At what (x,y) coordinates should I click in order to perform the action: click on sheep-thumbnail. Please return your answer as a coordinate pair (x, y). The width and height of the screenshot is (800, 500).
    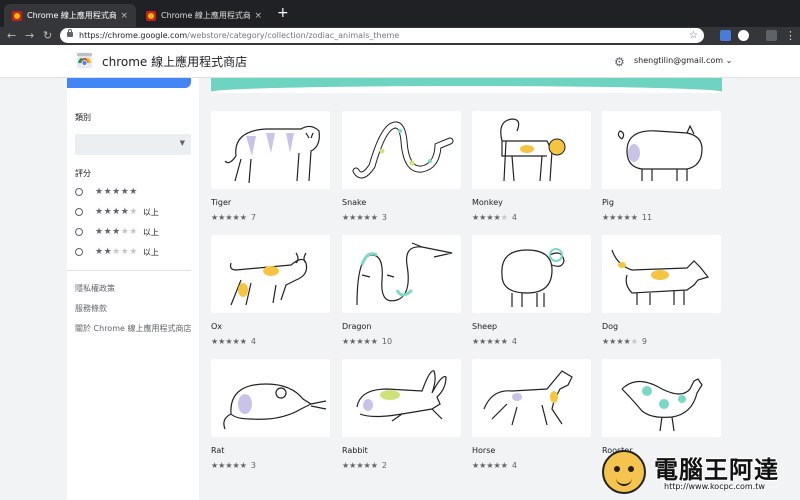
    Looking at the image, I should click on (531, 274).